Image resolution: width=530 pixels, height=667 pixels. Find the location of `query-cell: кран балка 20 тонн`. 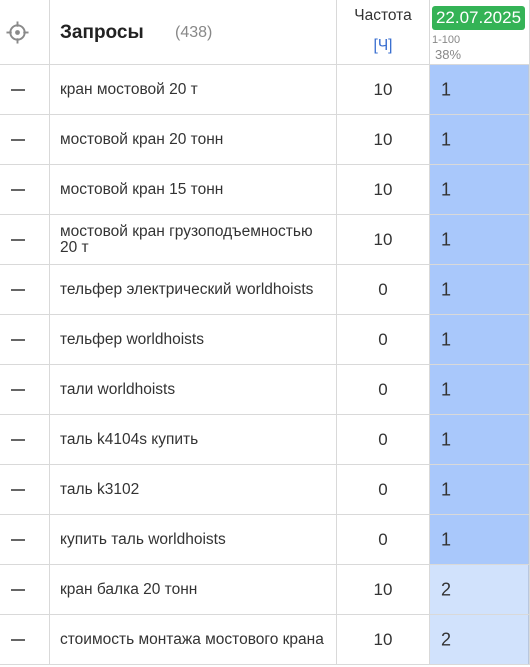

query-cell: кран балка 20 тонн is located at coordinates (193, 589).